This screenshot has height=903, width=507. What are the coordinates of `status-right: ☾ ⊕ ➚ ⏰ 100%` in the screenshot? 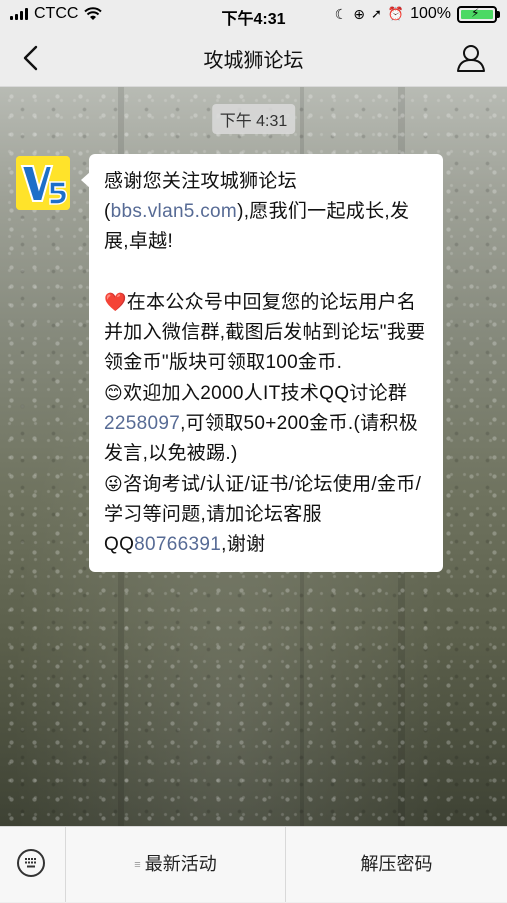 It's located at (417, 14).